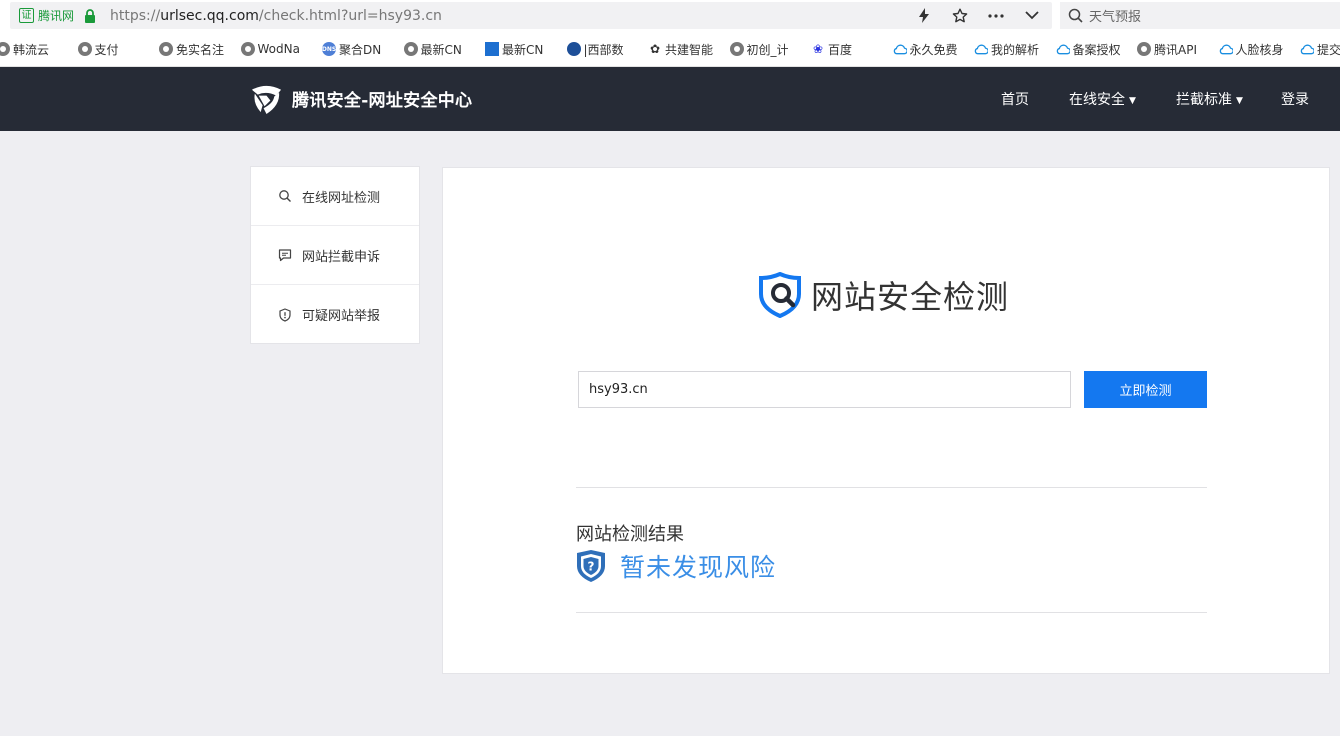 The image size is (1340, 736). I want to click on bookmark-label: 提交工单, so click(1328, 49).